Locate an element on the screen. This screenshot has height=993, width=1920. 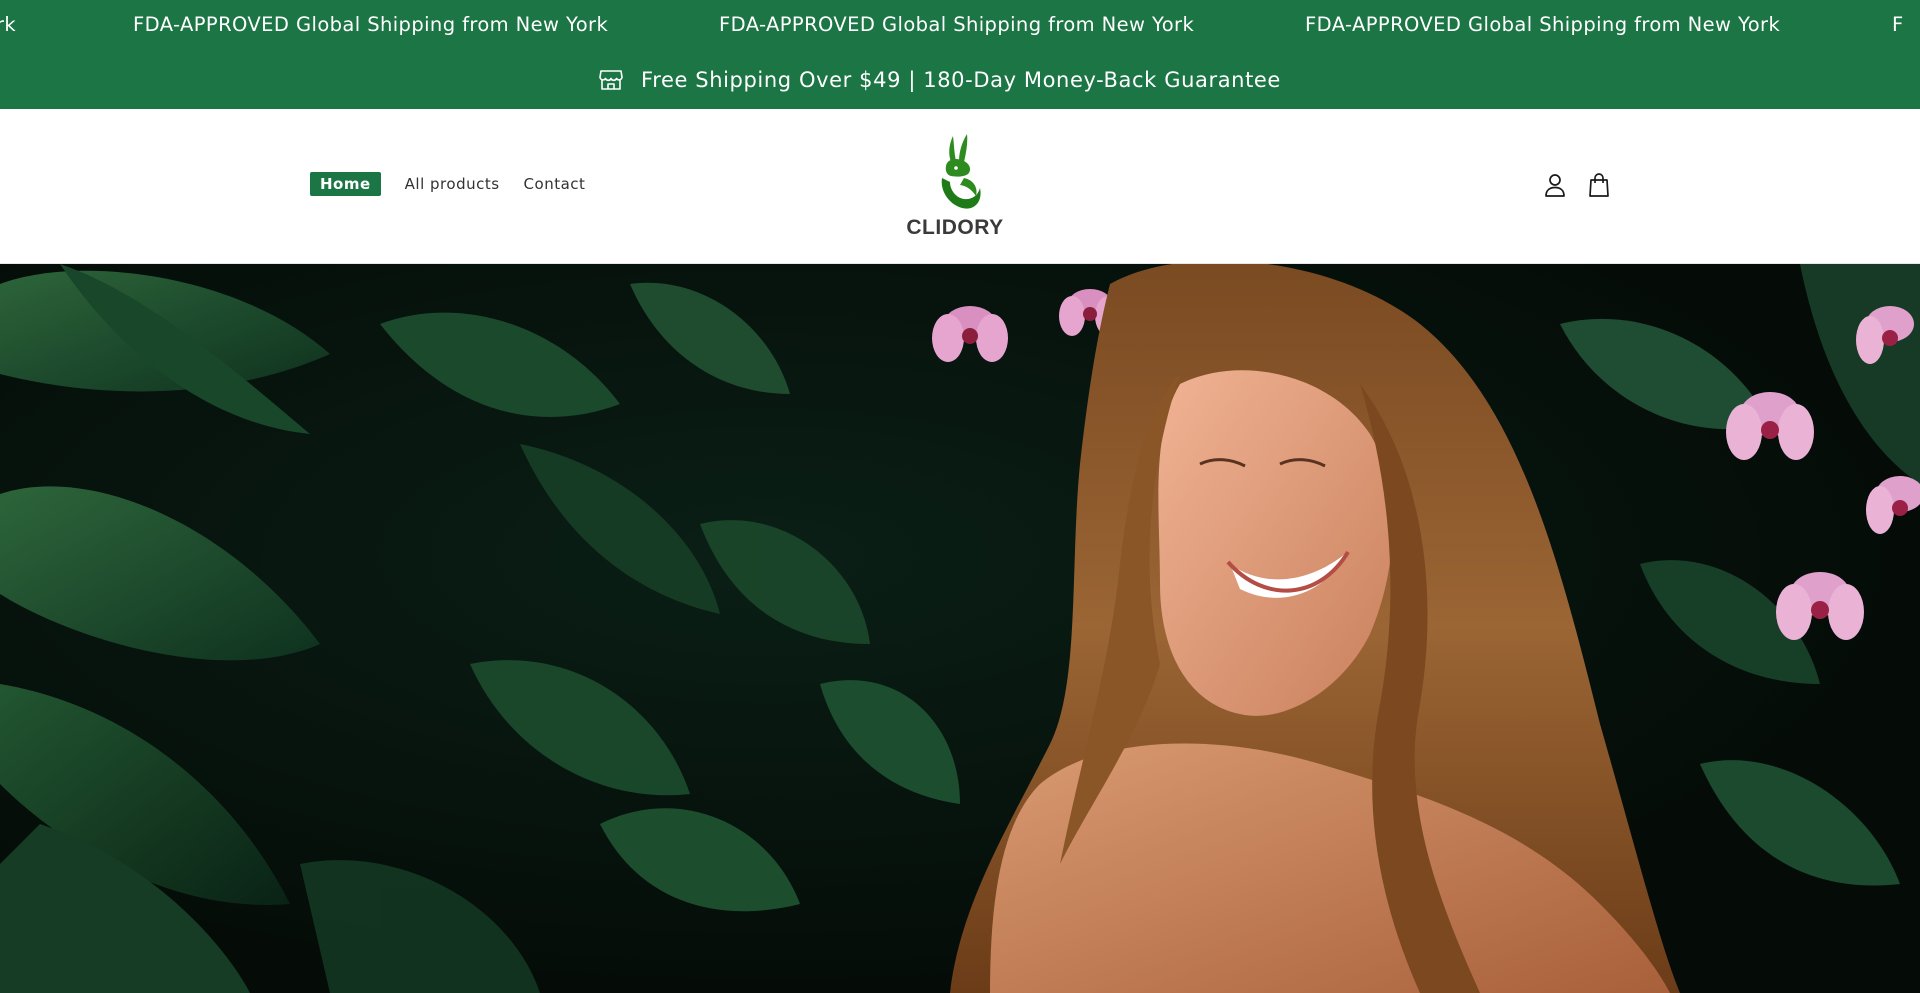
account-icon is located at coordinates (1555, 185).